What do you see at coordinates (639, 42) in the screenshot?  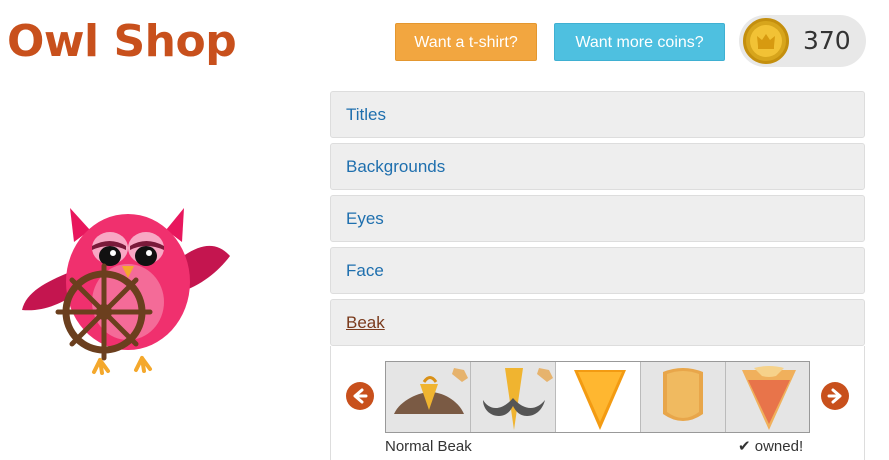 I see `more-coins-button: Want more coins?` at bounding box center [639, 42].